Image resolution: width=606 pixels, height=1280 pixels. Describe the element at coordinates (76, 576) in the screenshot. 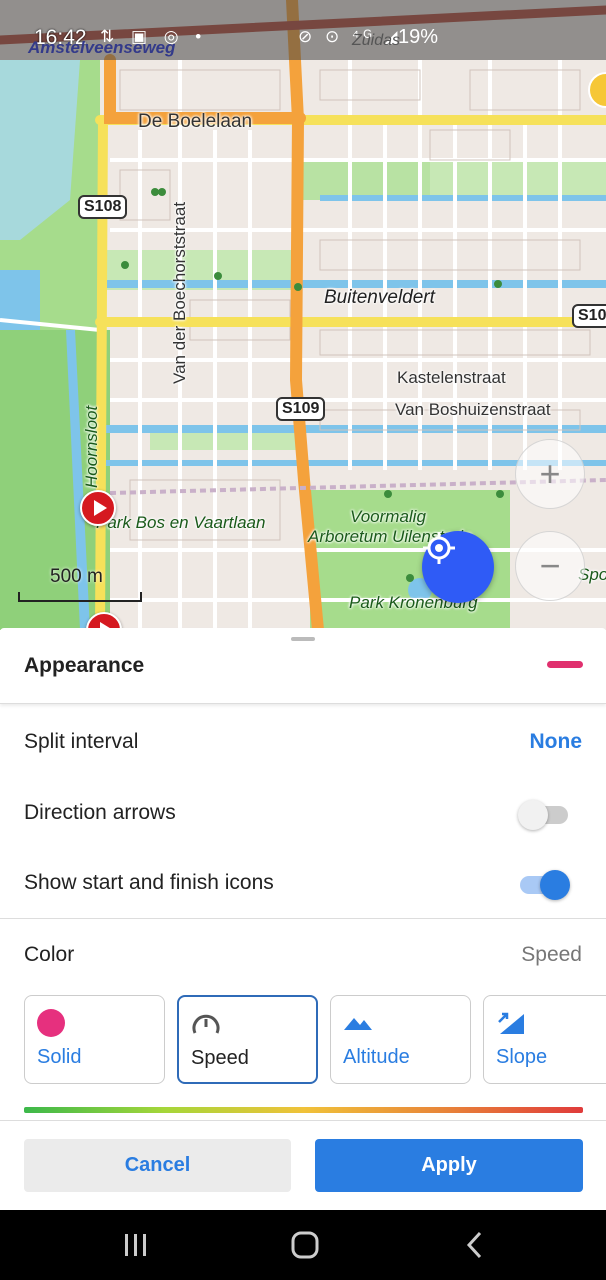

I see `map-scale-label: 500 m` at that location.